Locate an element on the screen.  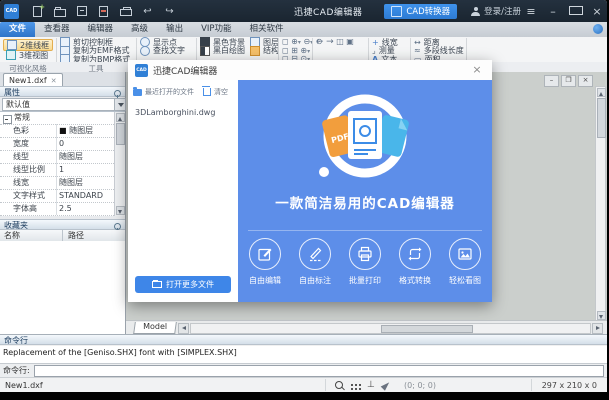
status-toggle-icons: ⊥ is located at coordinates (363, 385).